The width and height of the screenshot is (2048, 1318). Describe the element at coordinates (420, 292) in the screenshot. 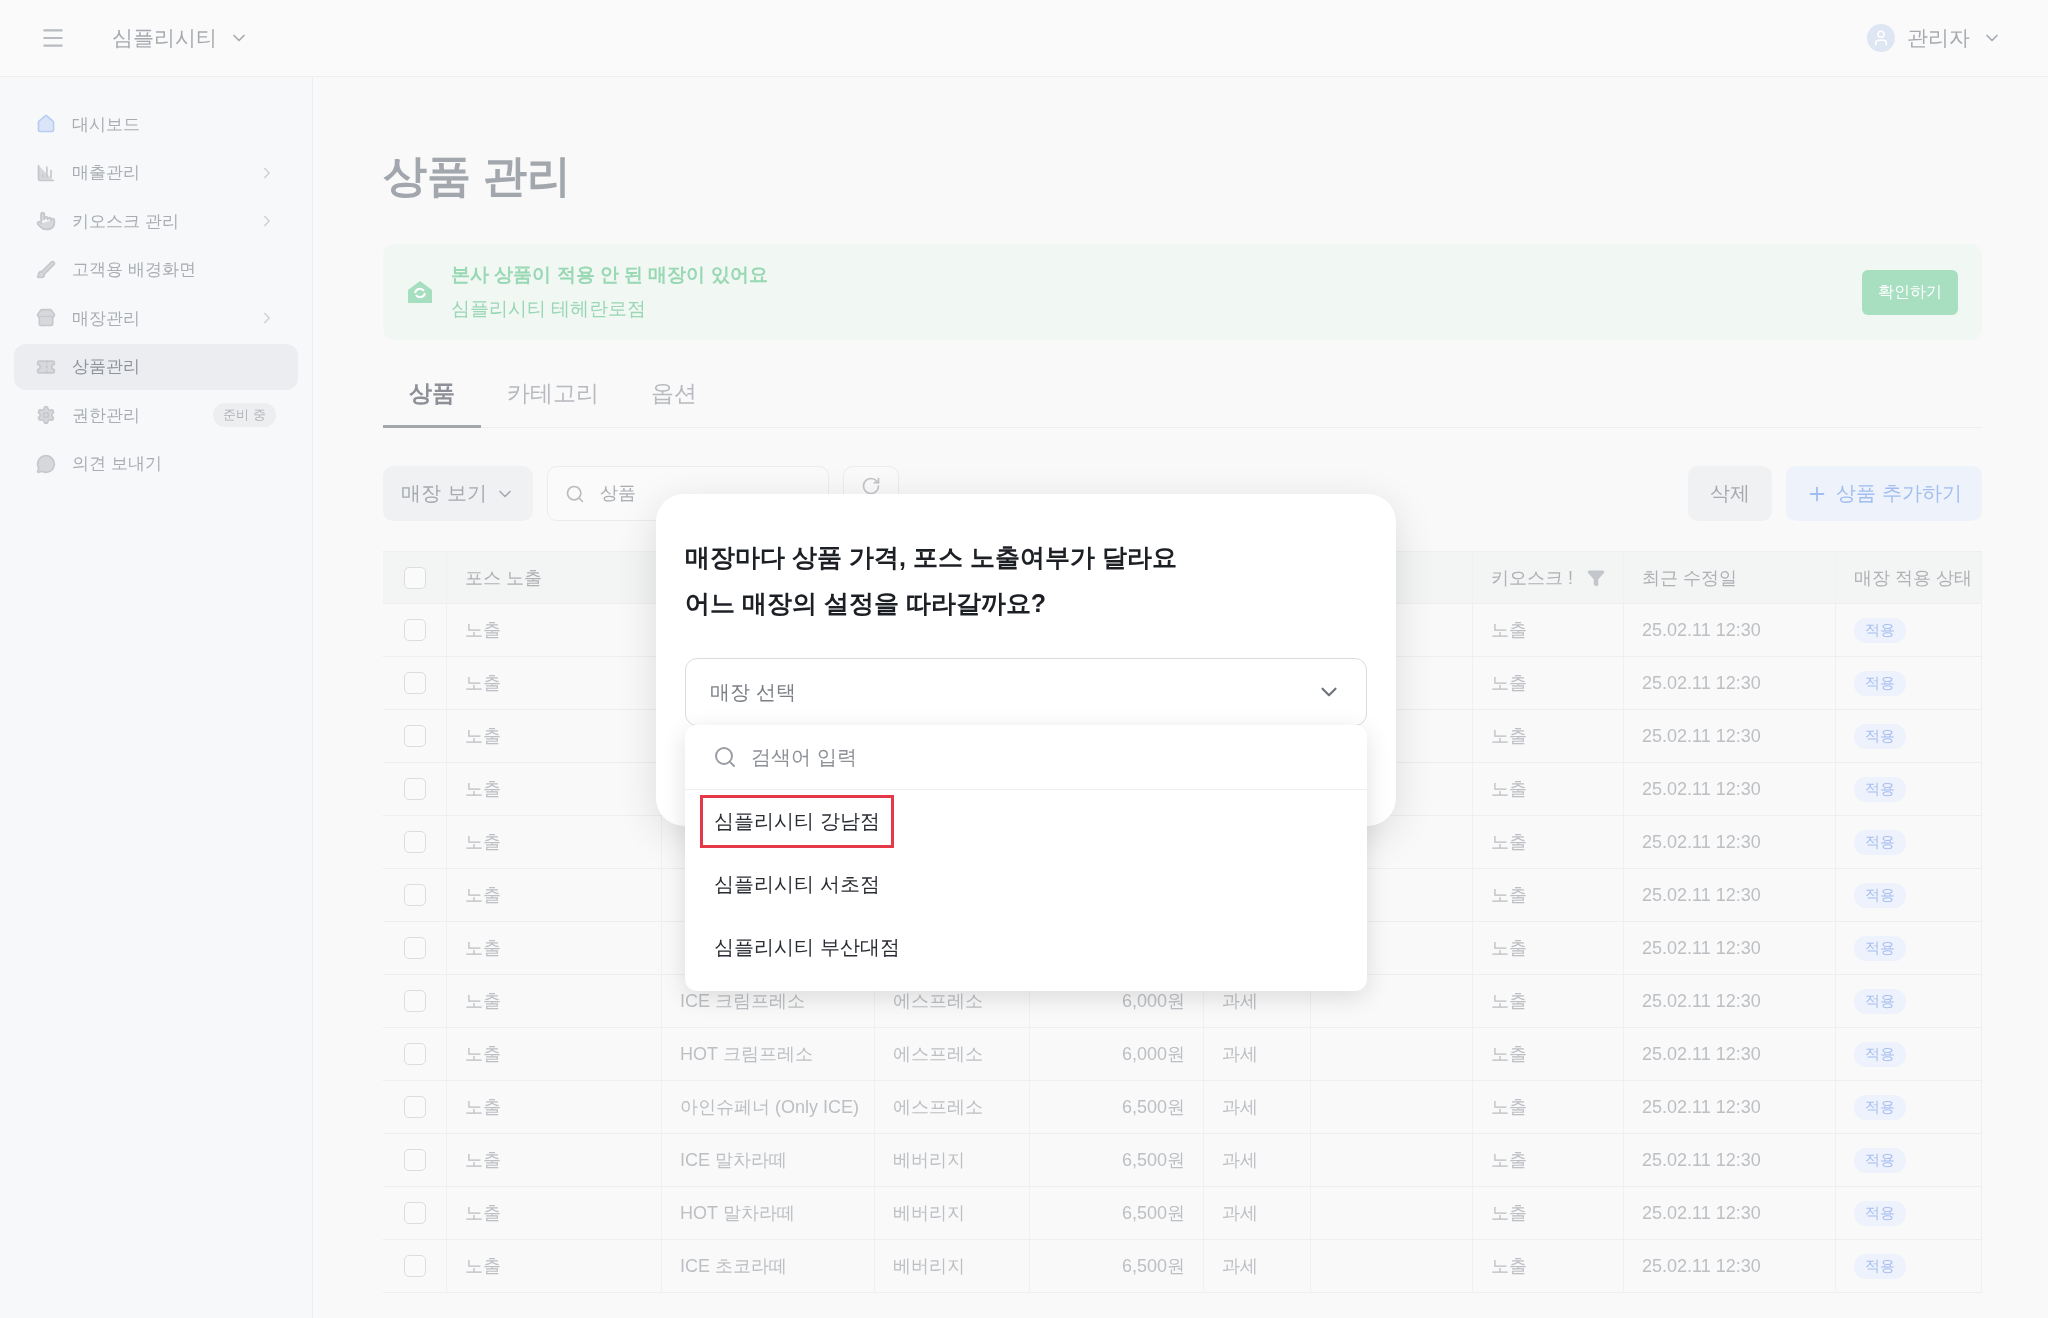

I see `house-refresh-icon` at that location.